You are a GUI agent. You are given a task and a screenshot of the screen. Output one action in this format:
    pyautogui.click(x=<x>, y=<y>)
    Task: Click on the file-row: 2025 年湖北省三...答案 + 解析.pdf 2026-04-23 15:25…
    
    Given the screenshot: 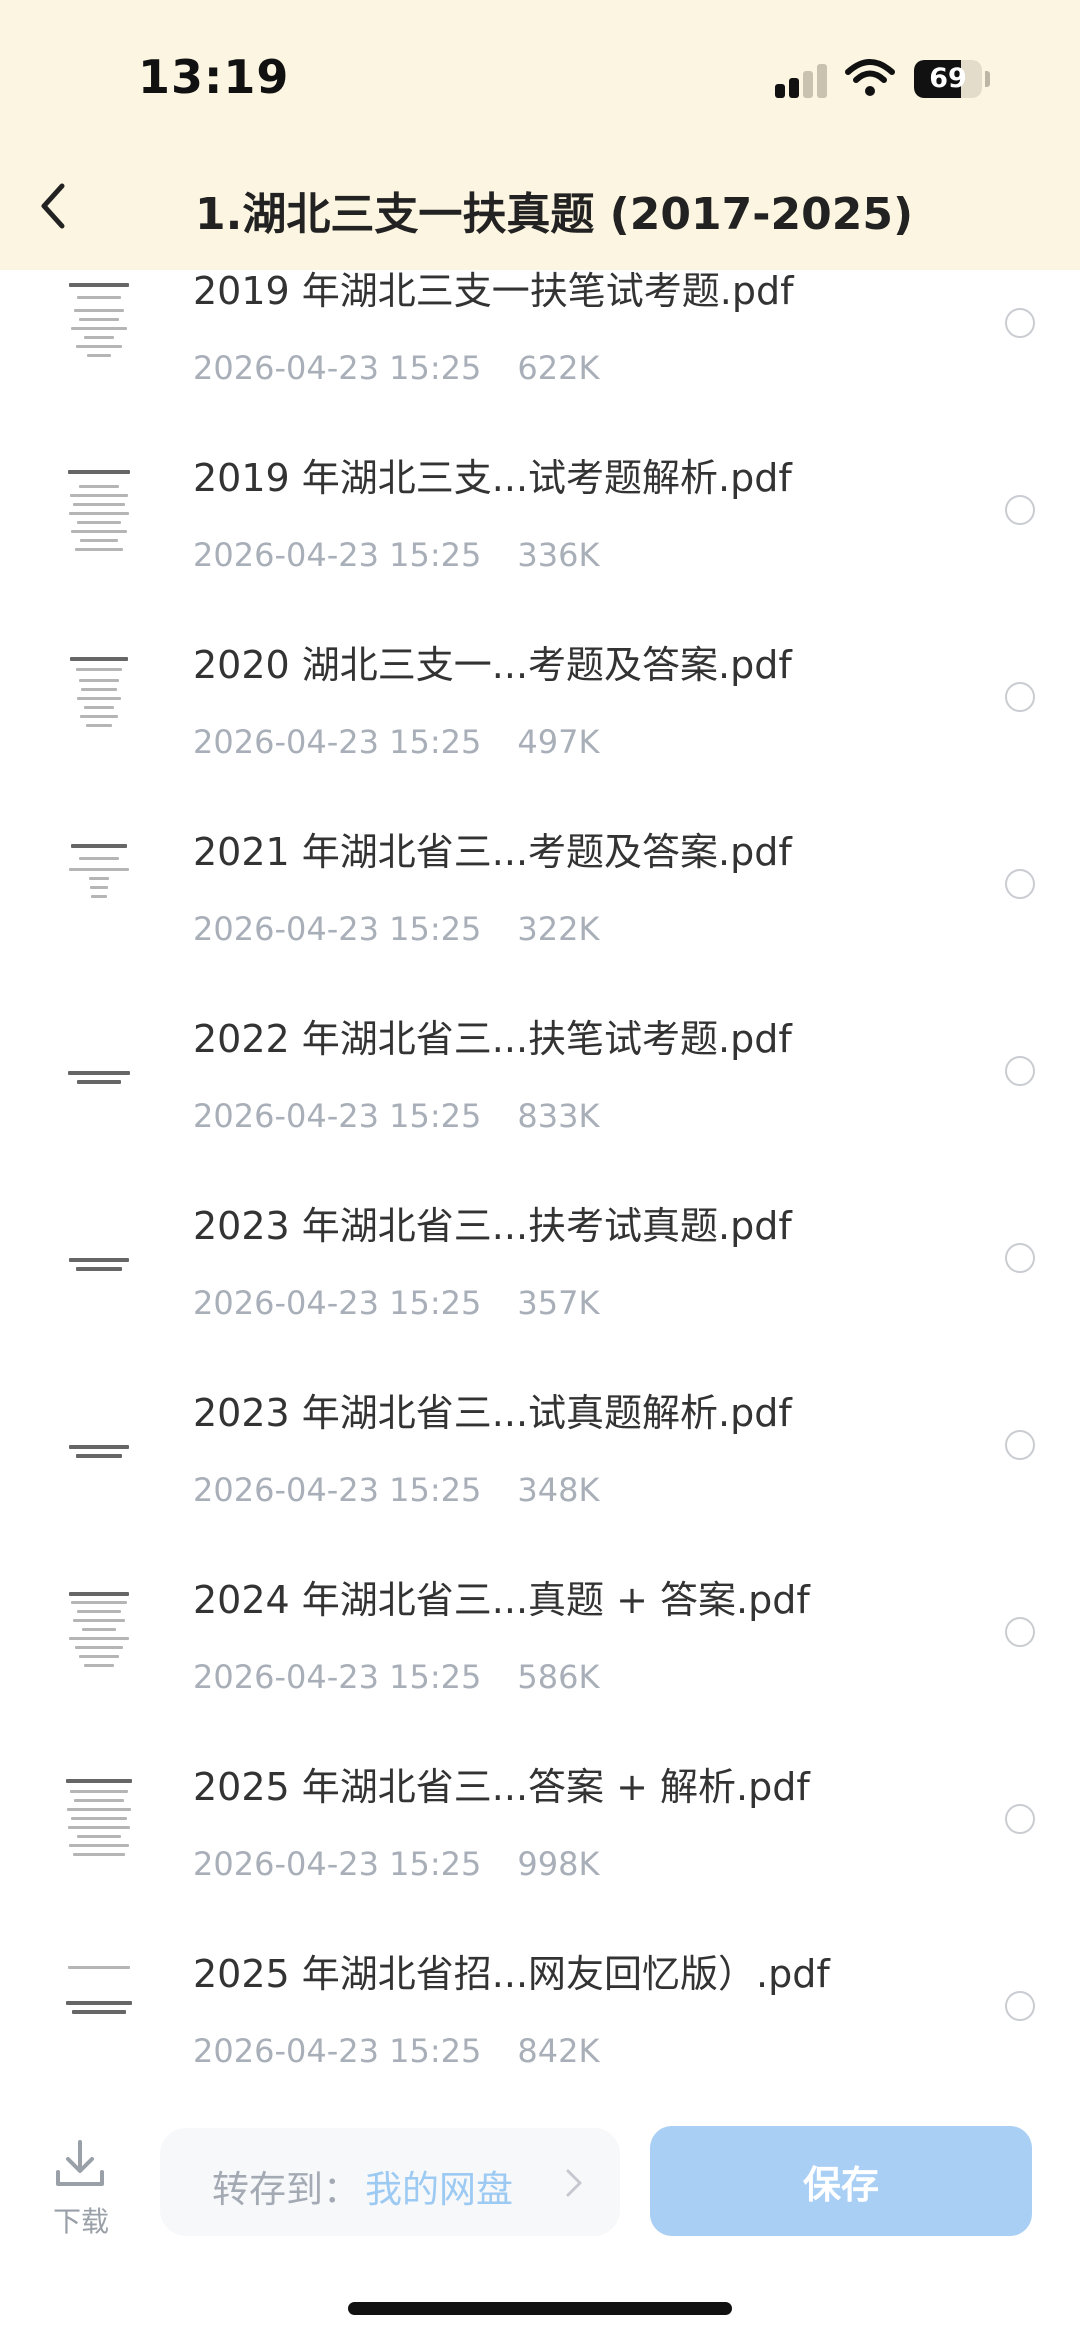 What is the action you would take?
    pyautogui.click(x=540, y=1845)
    